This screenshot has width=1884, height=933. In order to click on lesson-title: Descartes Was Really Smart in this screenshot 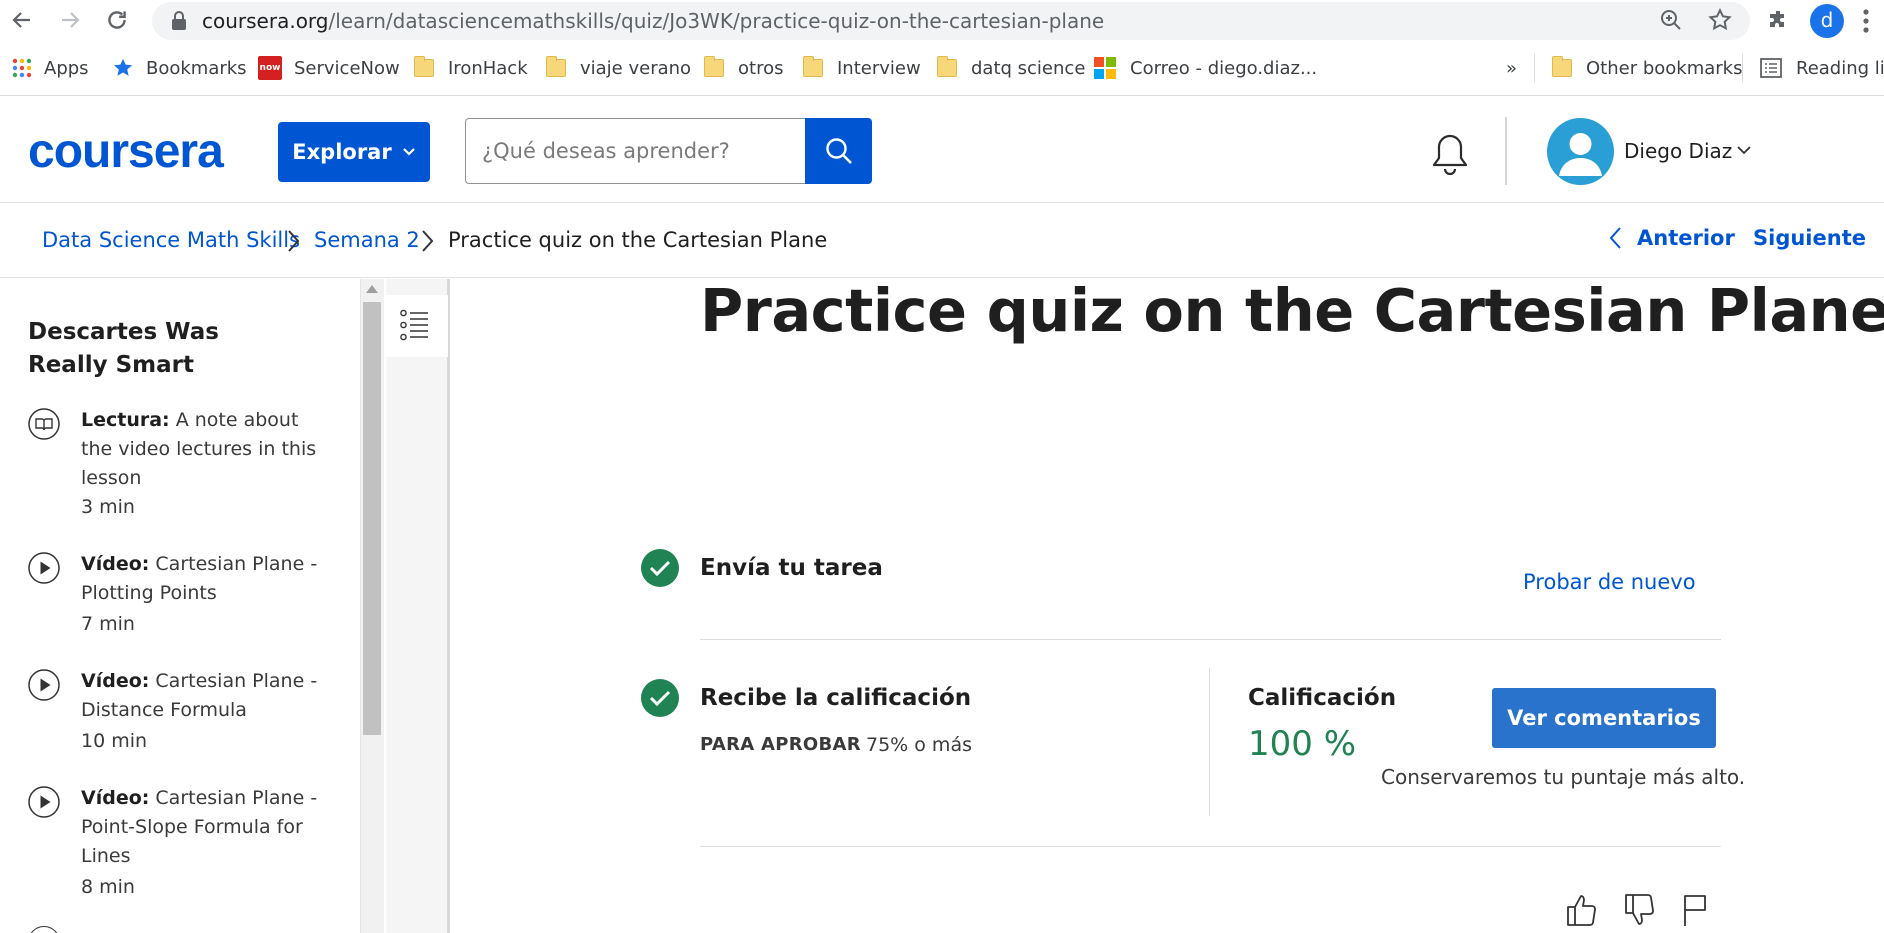, I will do `click(123, 348)`.